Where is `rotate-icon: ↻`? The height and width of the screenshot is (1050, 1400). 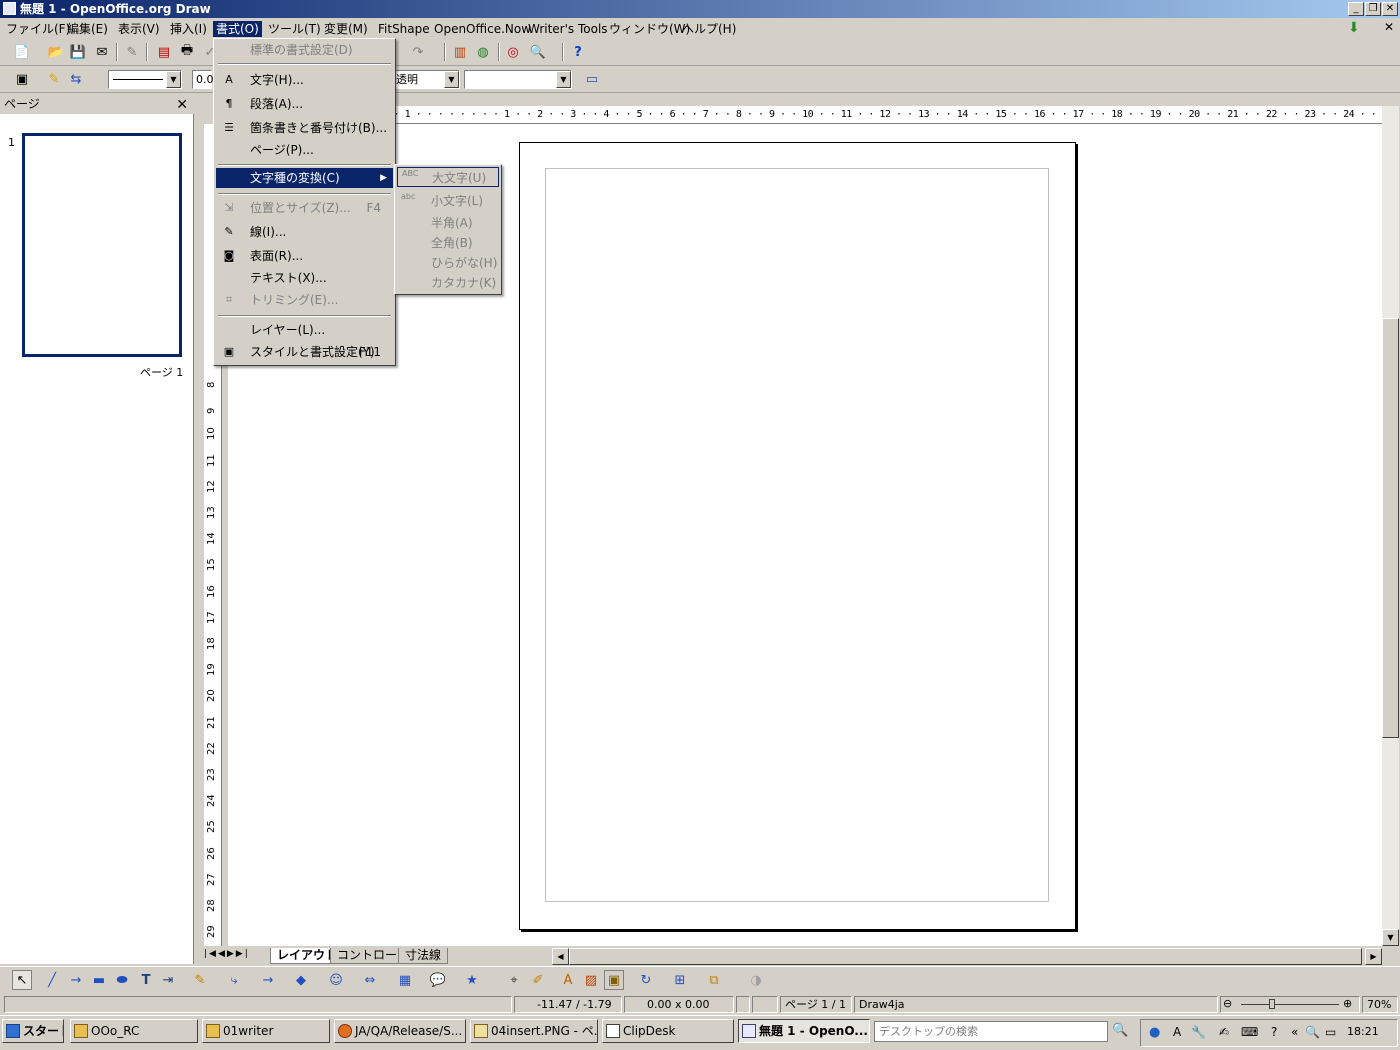 rotate-icon: ↻ is located at coordinates (646, 980).